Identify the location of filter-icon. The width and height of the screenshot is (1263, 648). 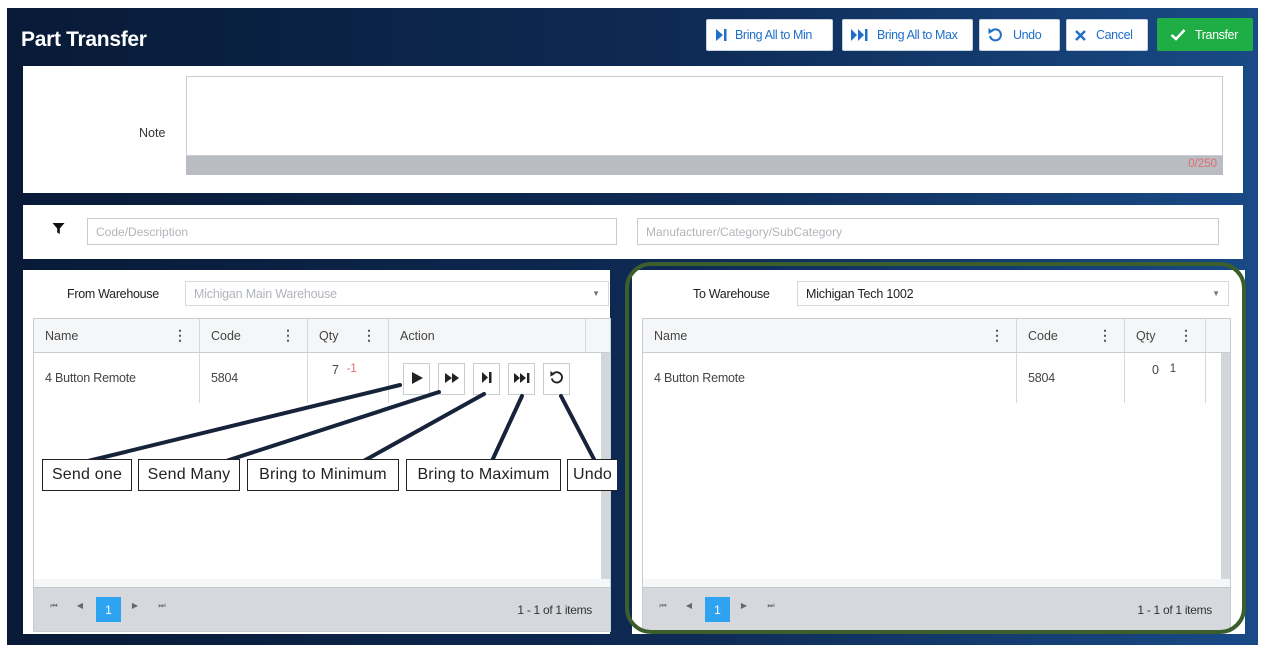
(58, 230).